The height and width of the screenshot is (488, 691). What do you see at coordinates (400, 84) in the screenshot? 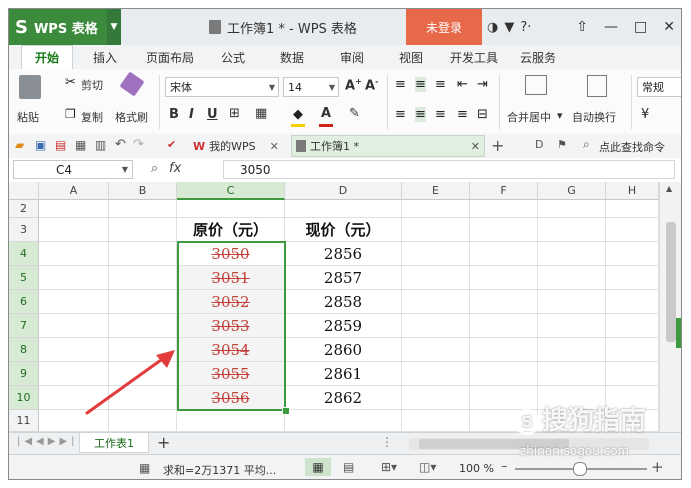
I see `align-top-icon: ≡` at bounding box center [400, 84].